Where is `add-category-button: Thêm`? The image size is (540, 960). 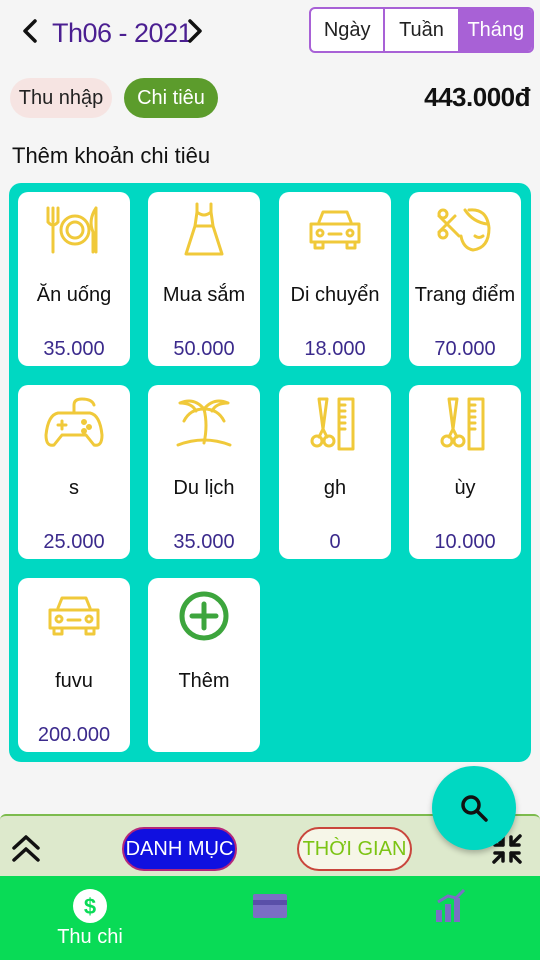 add-category-button: Thêm is located at coordinates (204, 665).